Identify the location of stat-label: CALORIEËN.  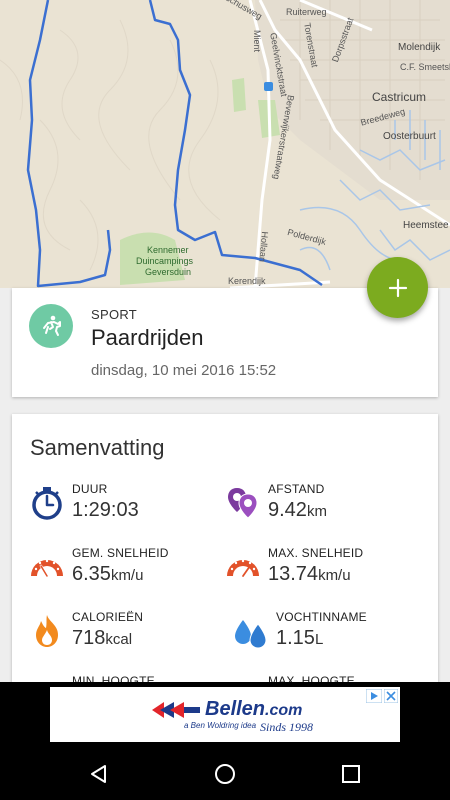
(108, 617).